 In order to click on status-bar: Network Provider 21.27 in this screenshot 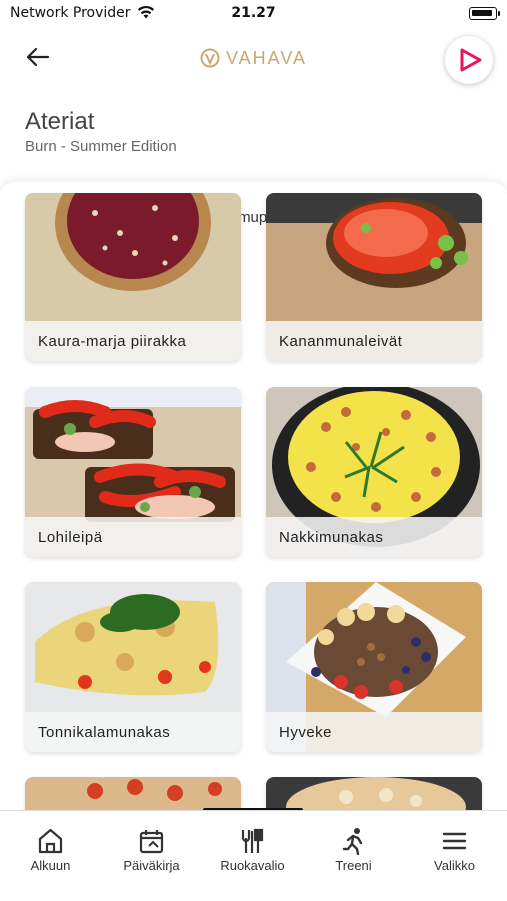, I will do `click(253, 14)`.